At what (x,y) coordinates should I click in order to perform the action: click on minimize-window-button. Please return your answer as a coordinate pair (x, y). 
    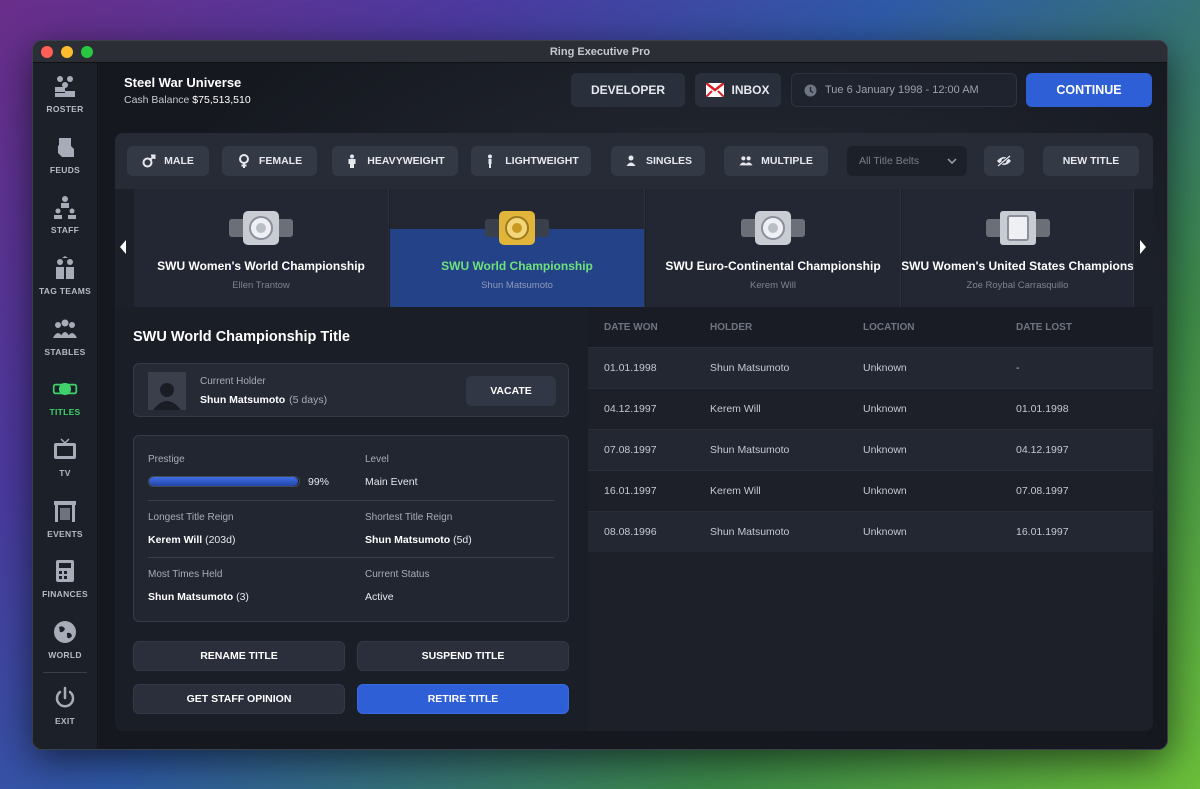
    Looking at the image, I should click on (67, 52).